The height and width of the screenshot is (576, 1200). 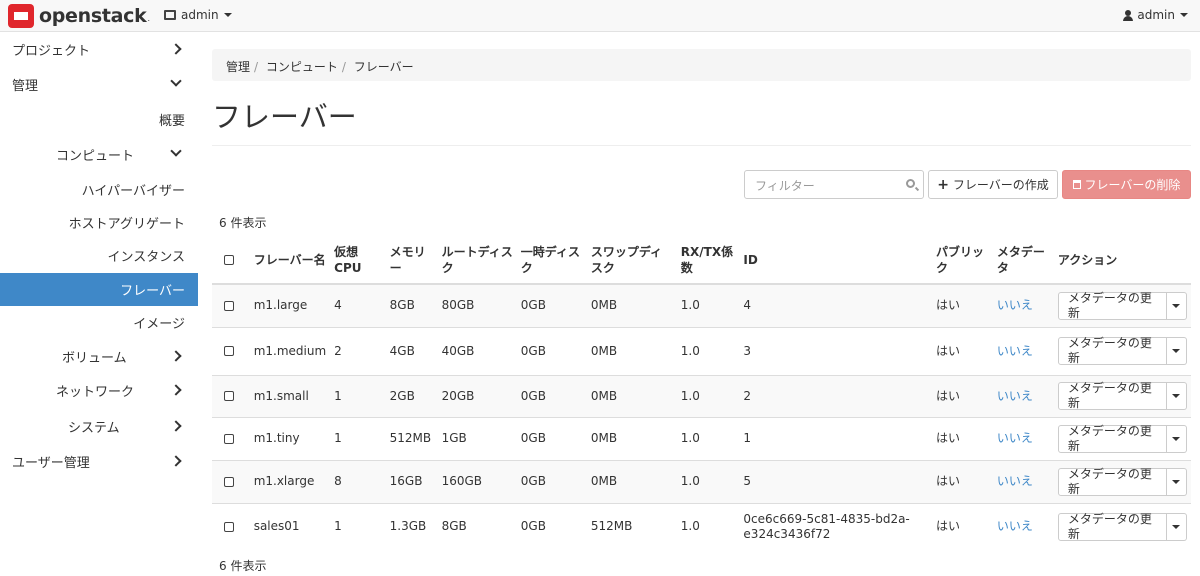 What do you see at coordinates (152, 291) in the screenshot?
I see `sidebar-item-label: フレーバー` at bounding box center [152, 291].